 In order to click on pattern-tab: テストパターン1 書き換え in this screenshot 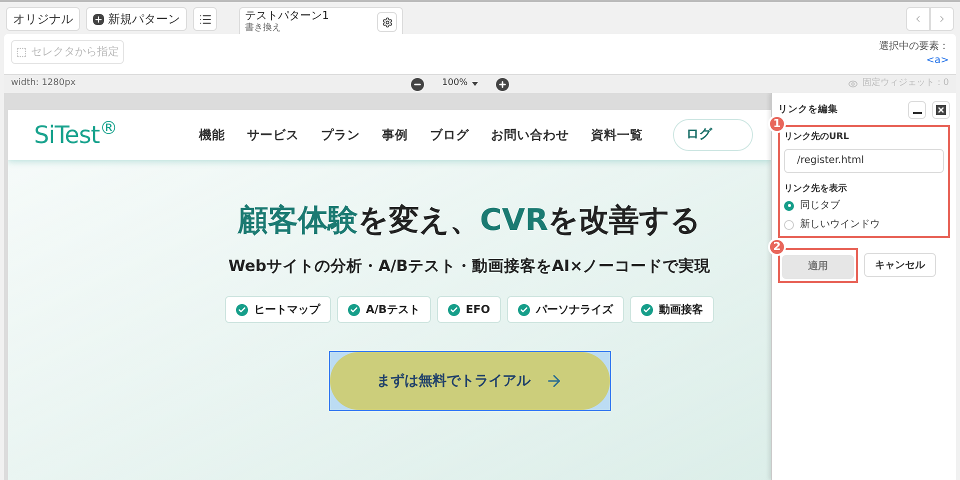, I will do `click(321, 21)`.